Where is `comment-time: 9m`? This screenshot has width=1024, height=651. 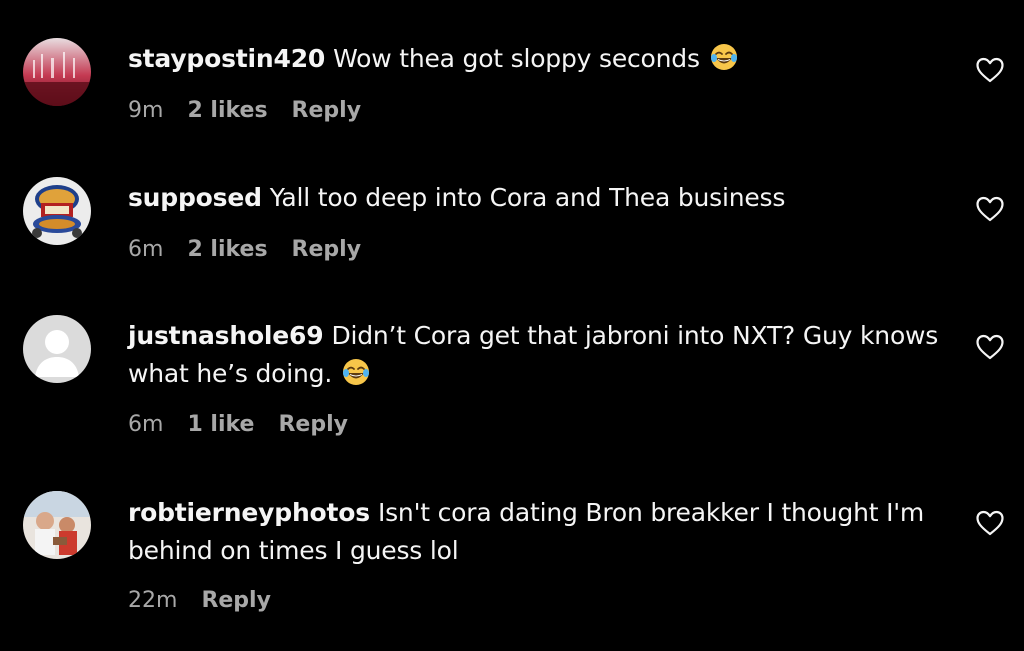
comment-time: 9m is located at coordinates (146, 110).